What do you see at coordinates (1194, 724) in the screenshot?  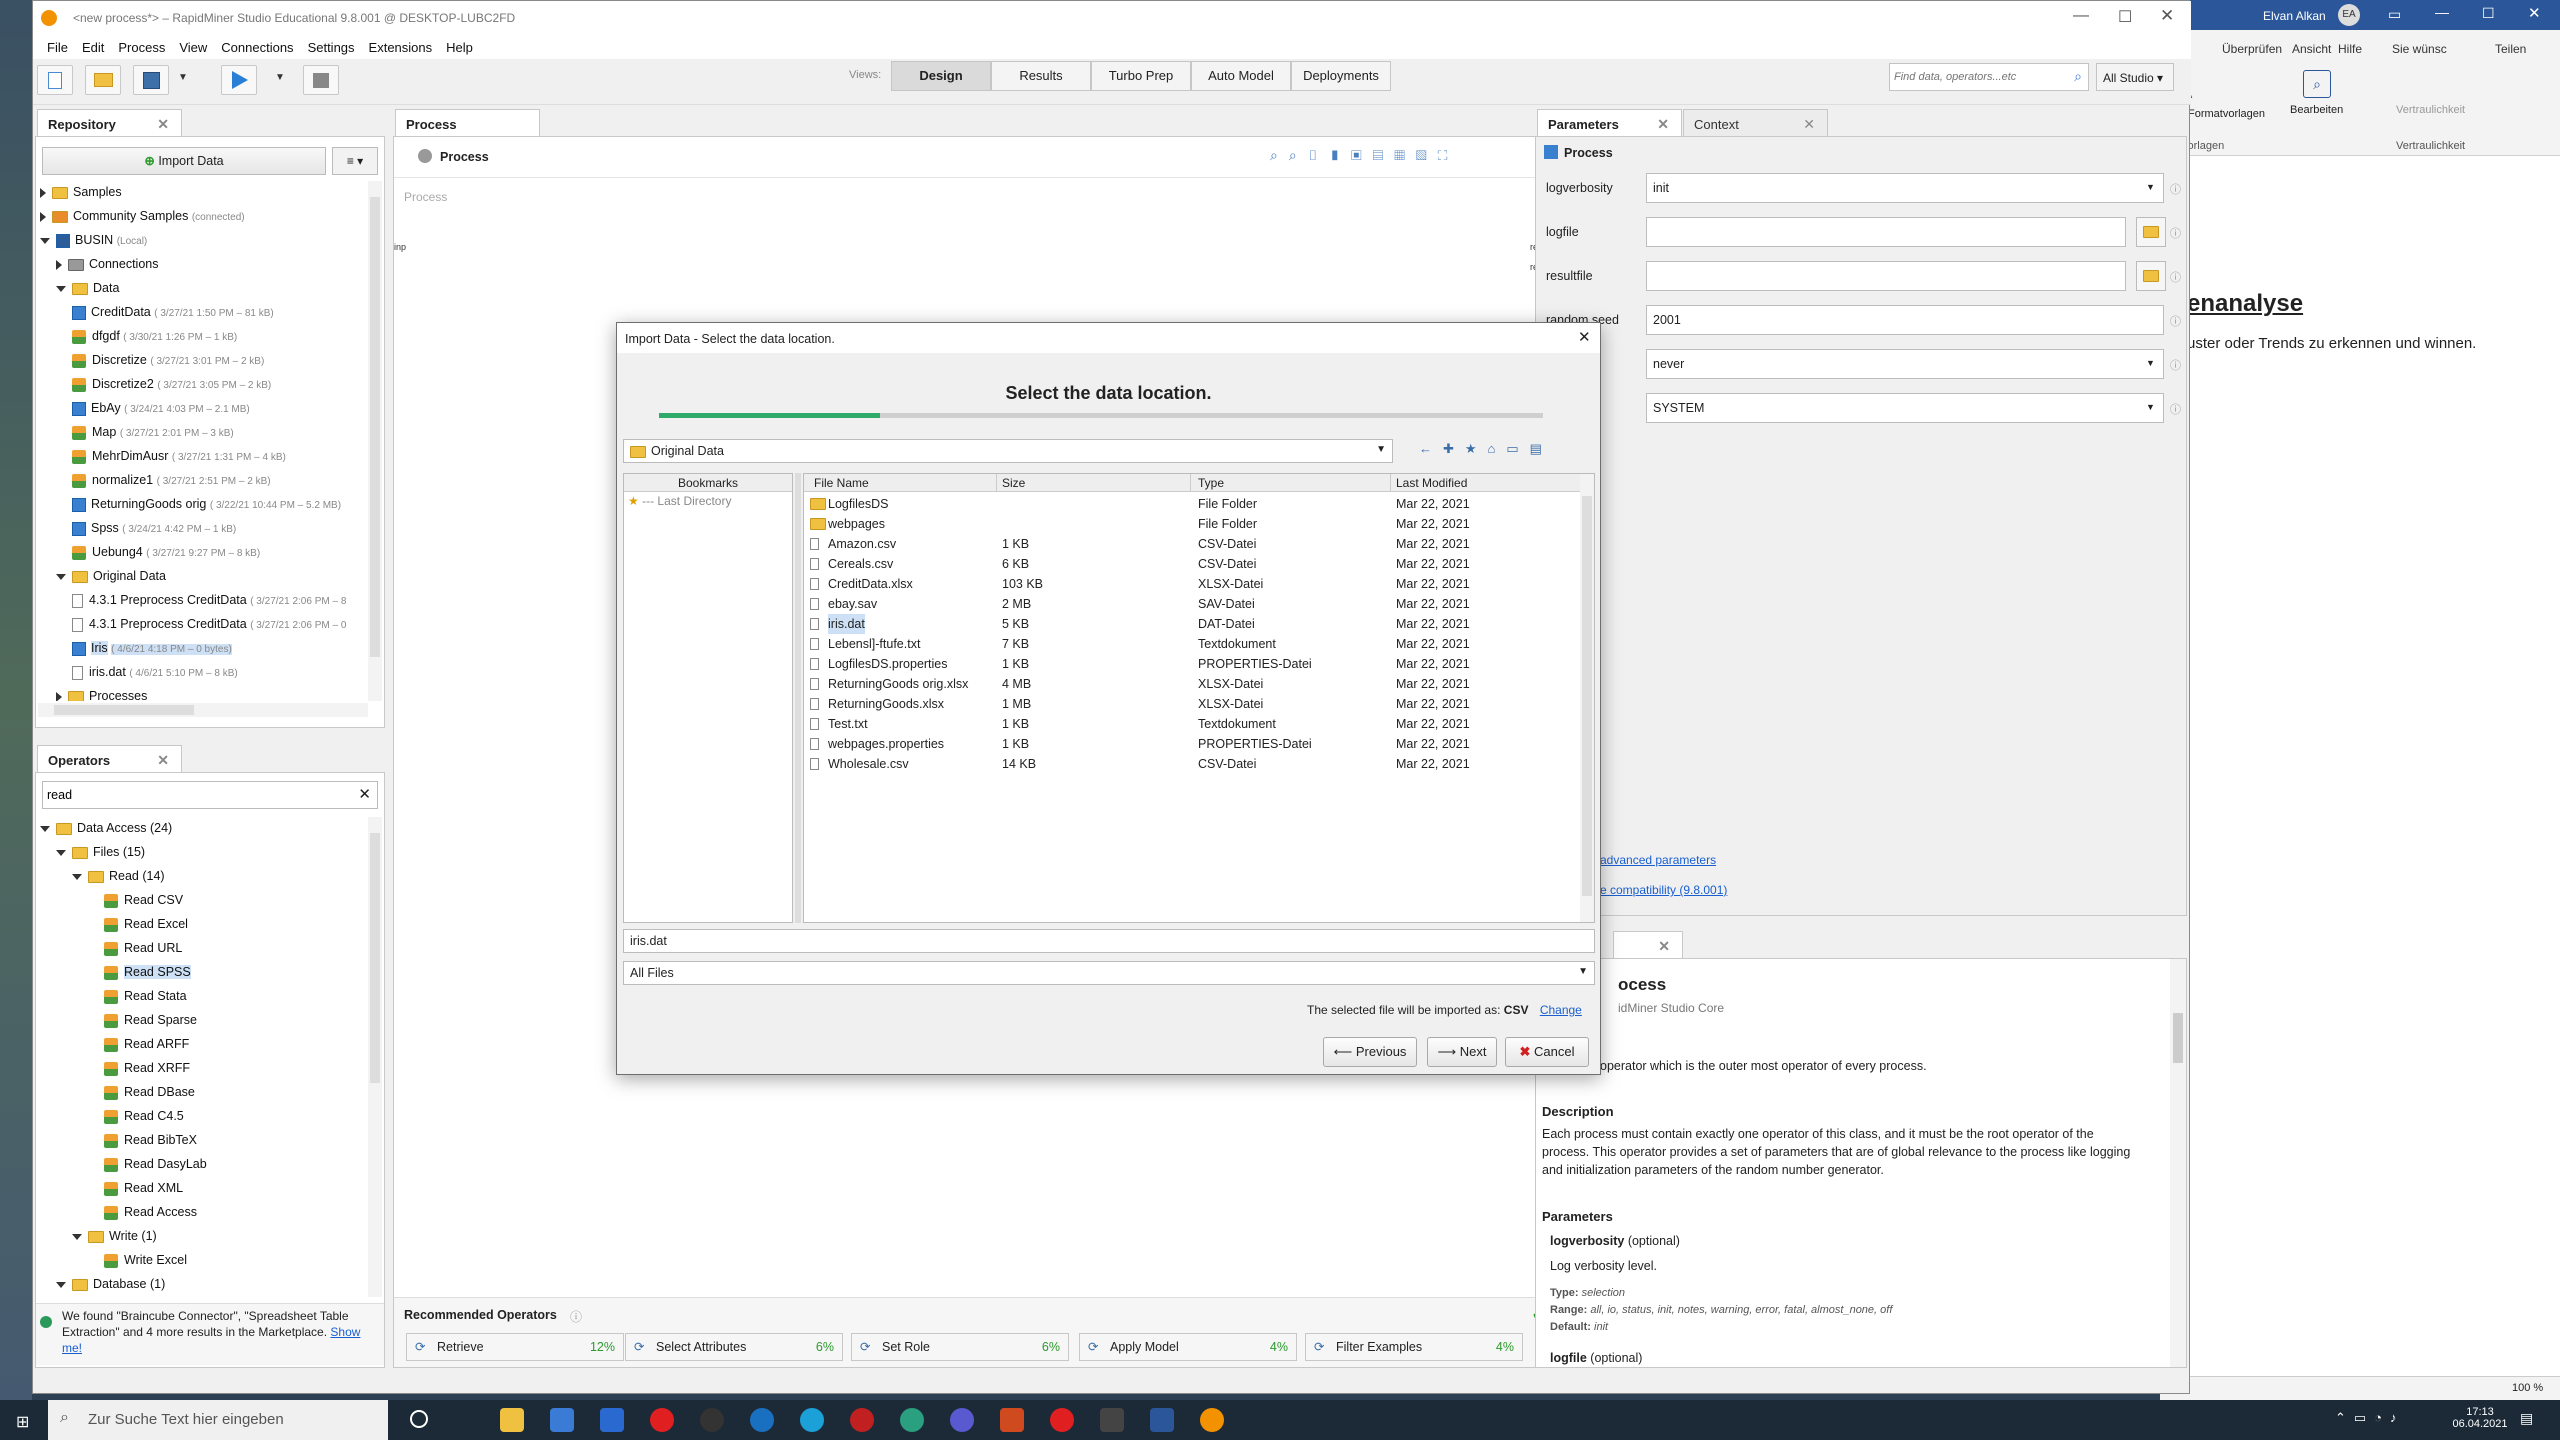 I see `file-row: Test.txt 1 KB Textdokument Mar 22, 2021` at bounding box center [1194, 724].